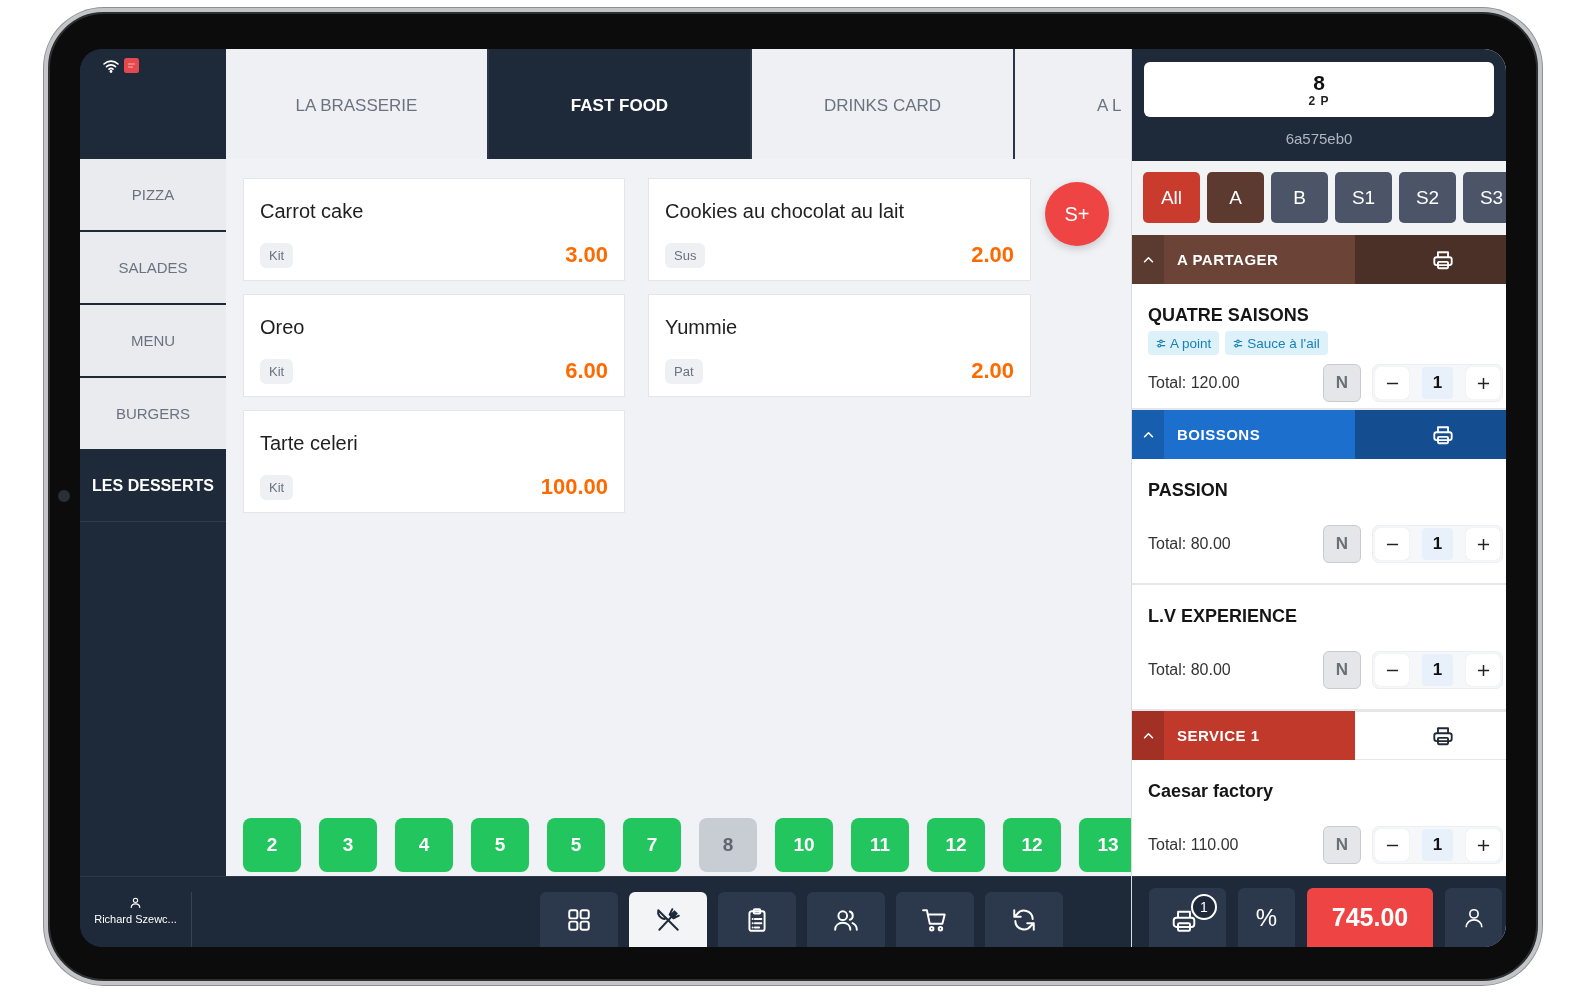 Image resolution: width=1586 pixels, height=992 pixels. I want to click on discount-button: %, so click(1266, 917).